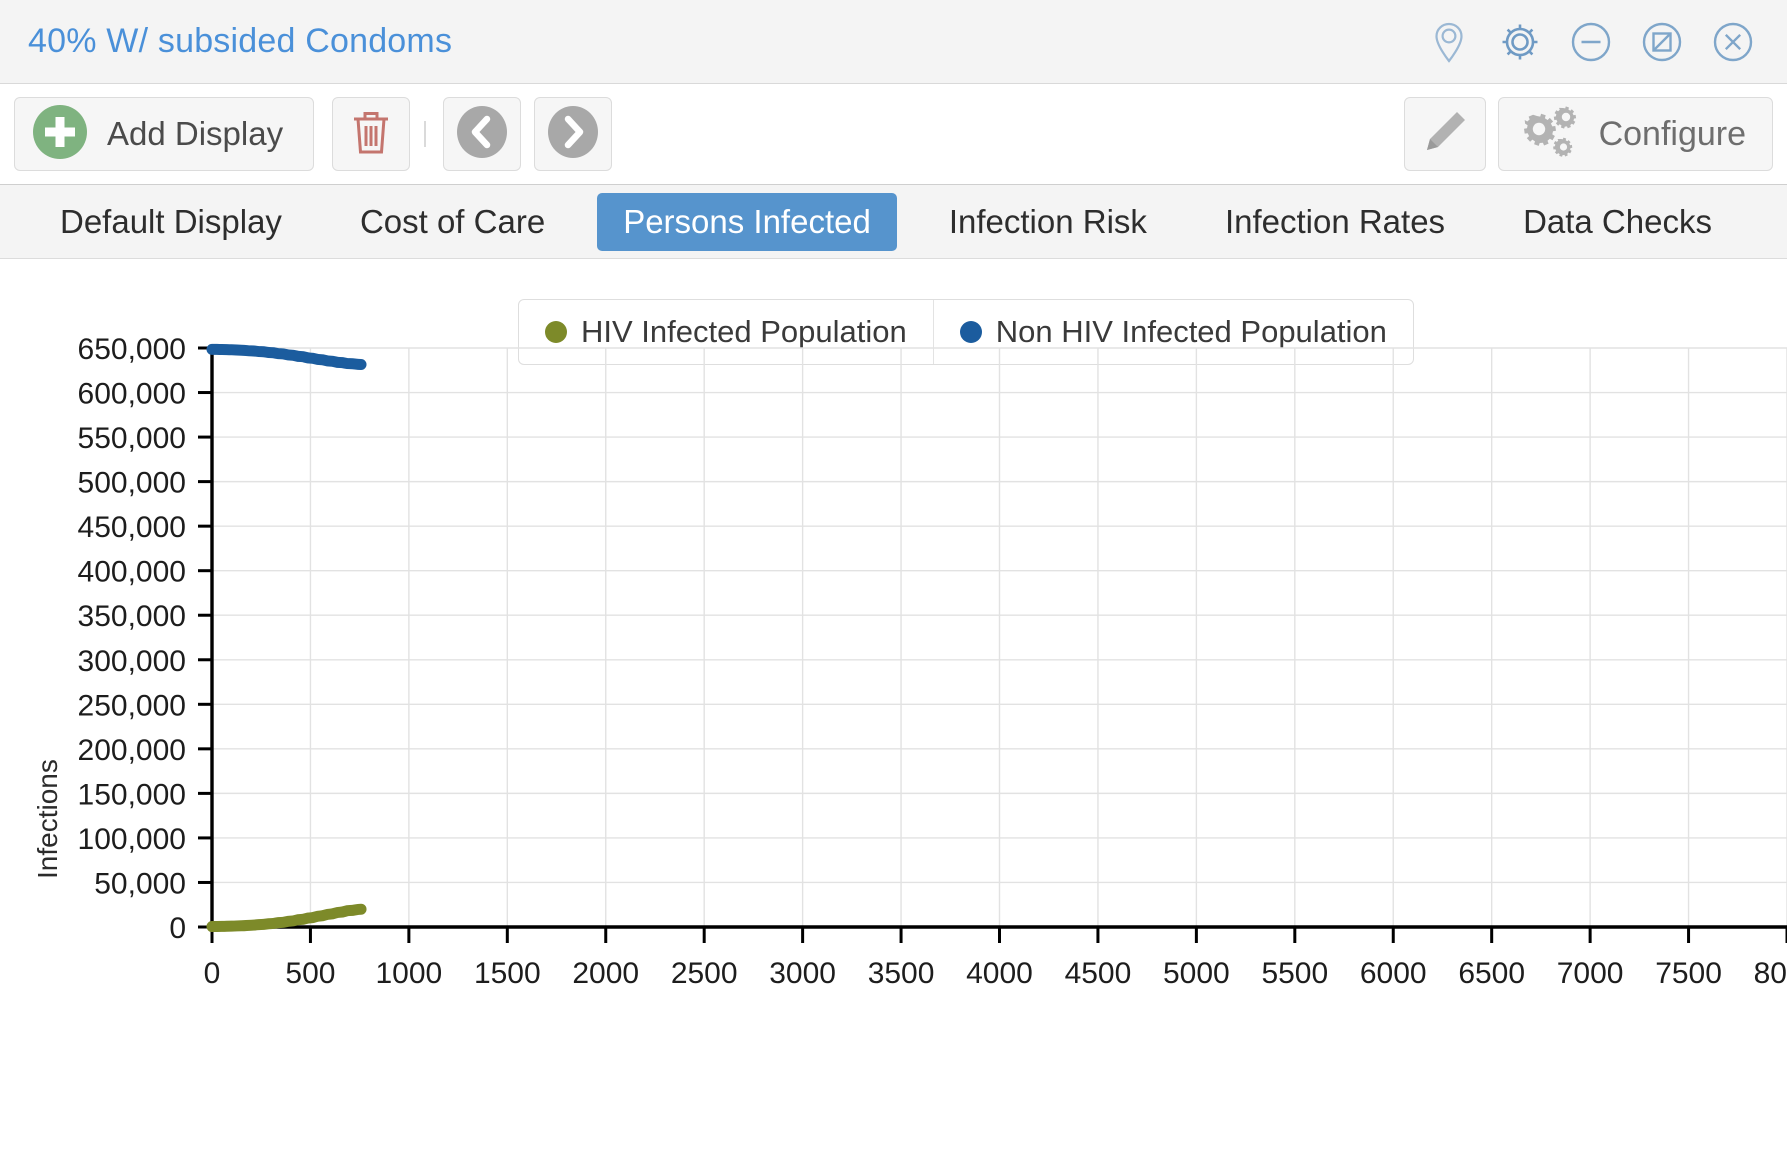 This screenshot has height=1176, width=1787. I want to click on svg-text: 550,000, so click(132, 438).